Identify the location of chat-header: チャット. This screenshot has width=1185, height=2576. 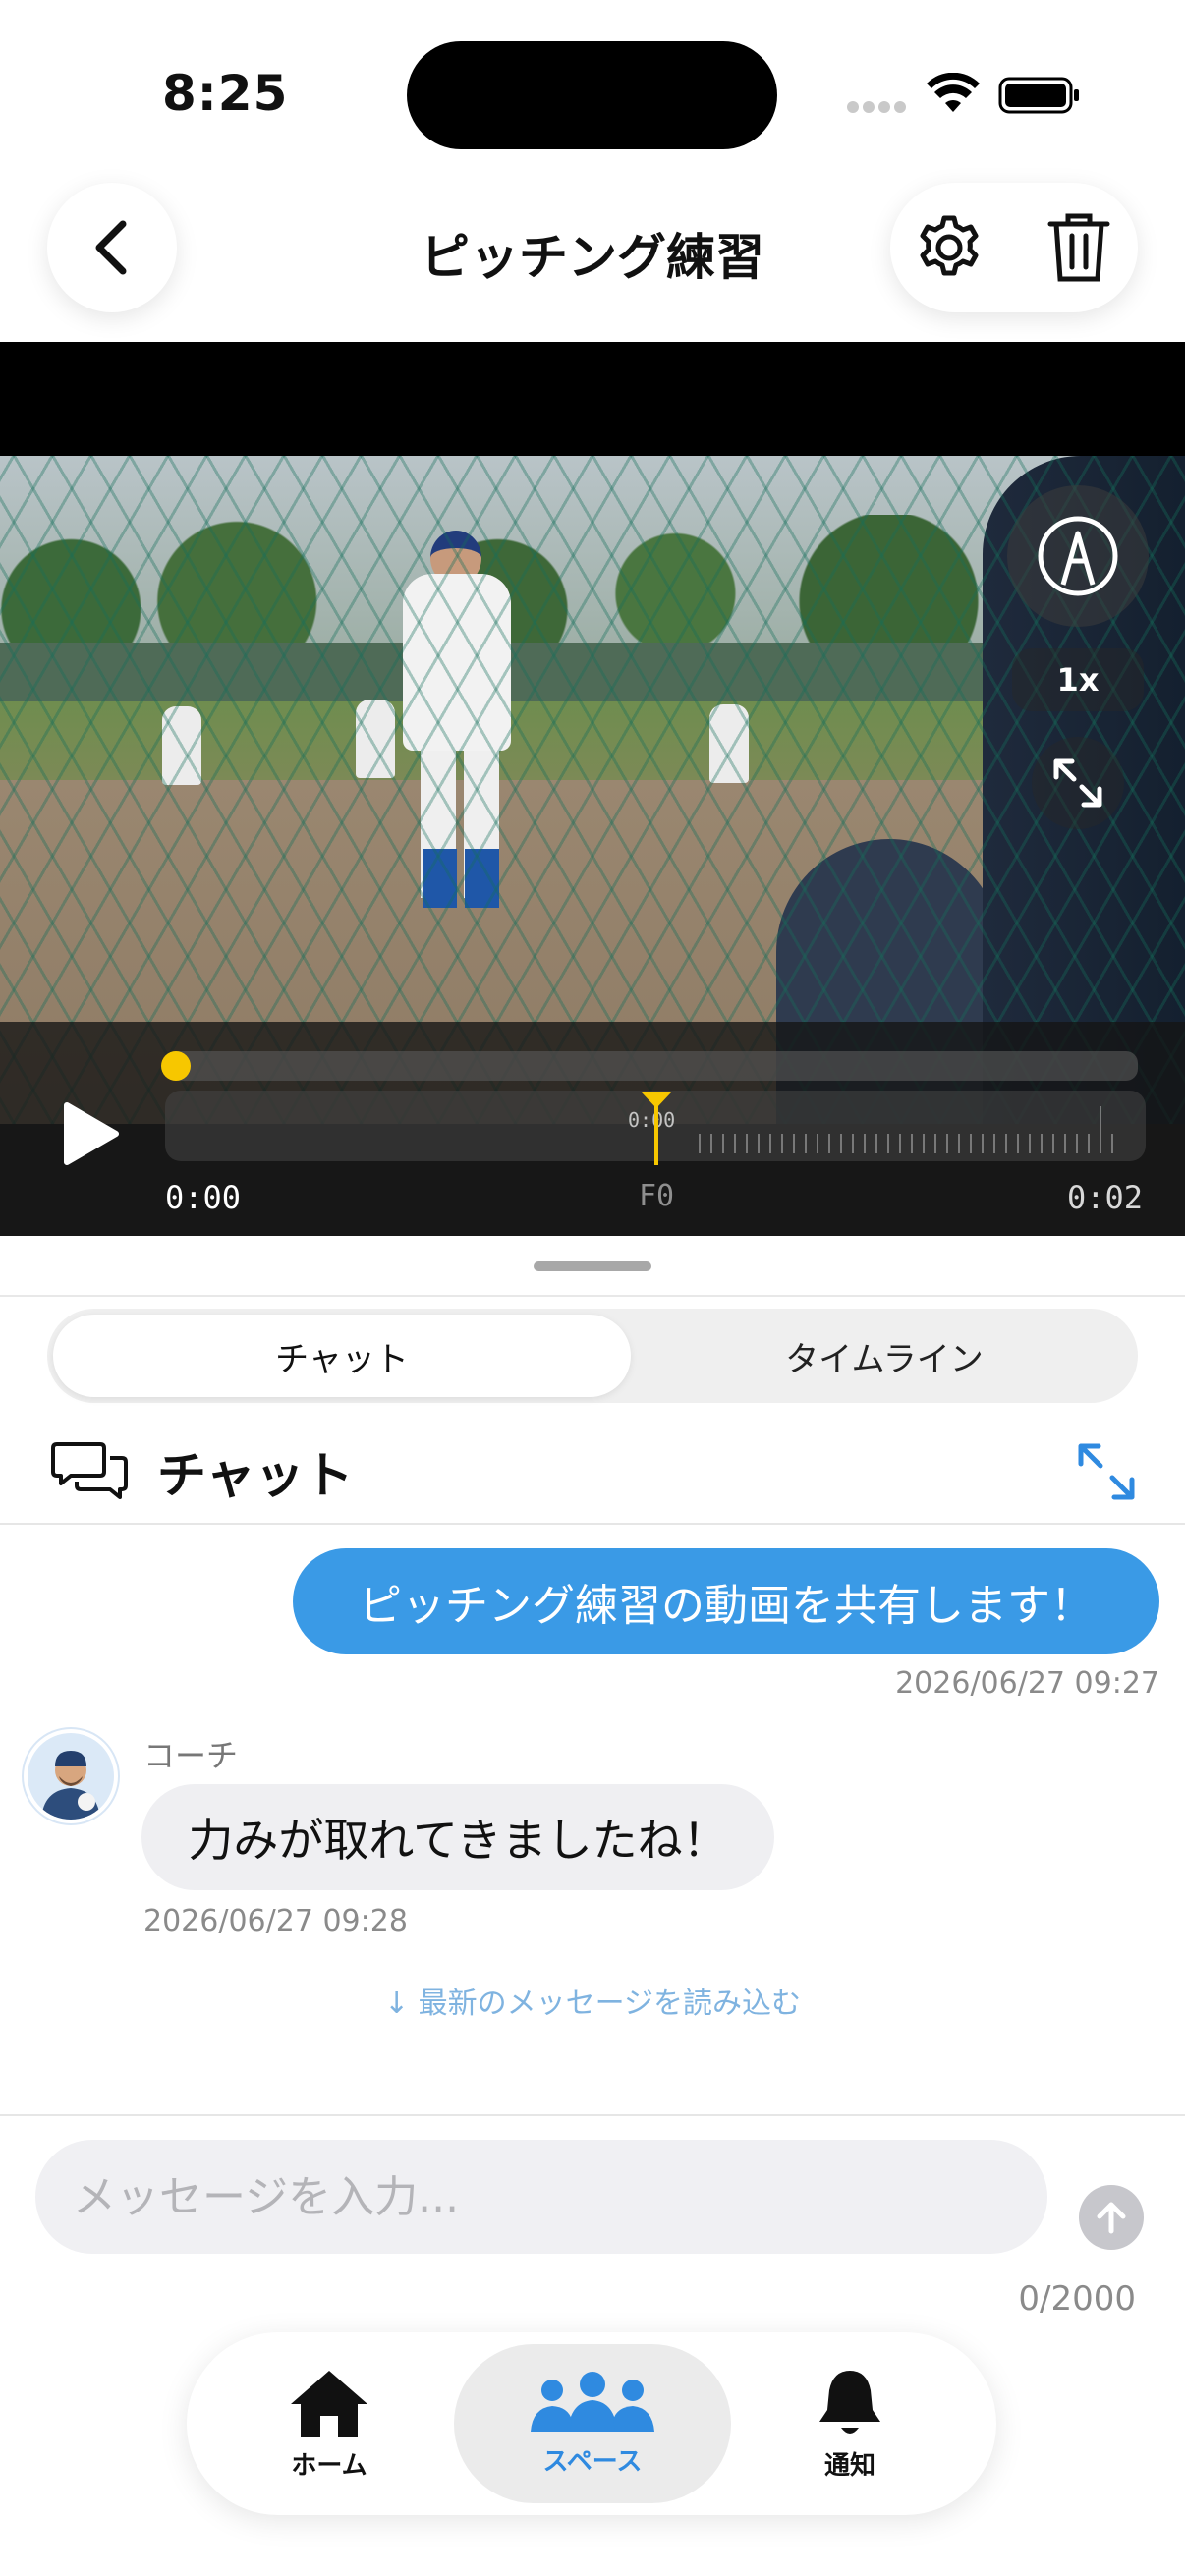
(592, 1473).